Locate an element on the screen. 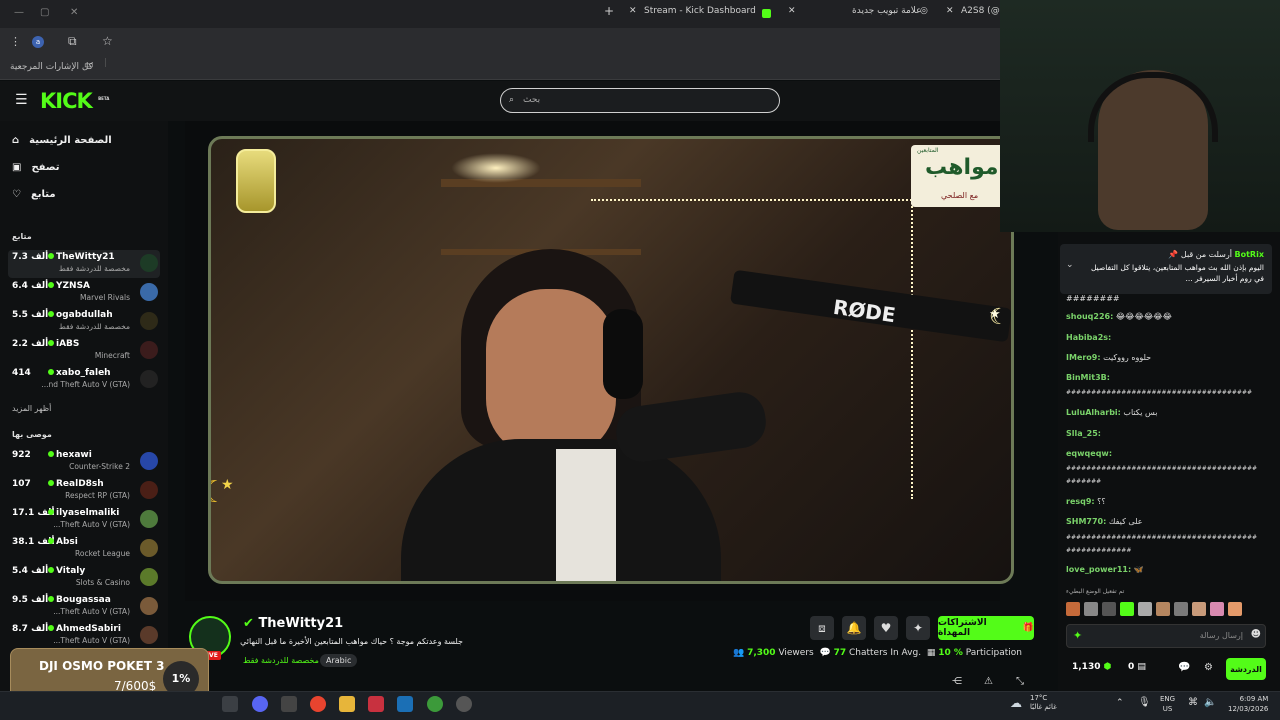  sidebar-channel: 38.1 ألف Absi Rocket League is located at coordinates (84, 549).